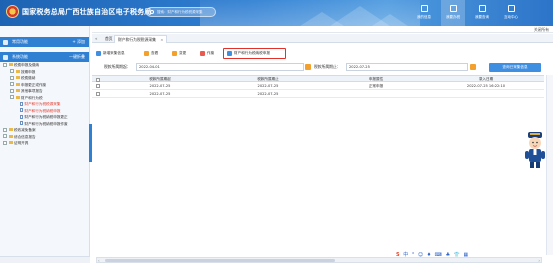  I want to click on void-button: 作废, so click(207, 53).